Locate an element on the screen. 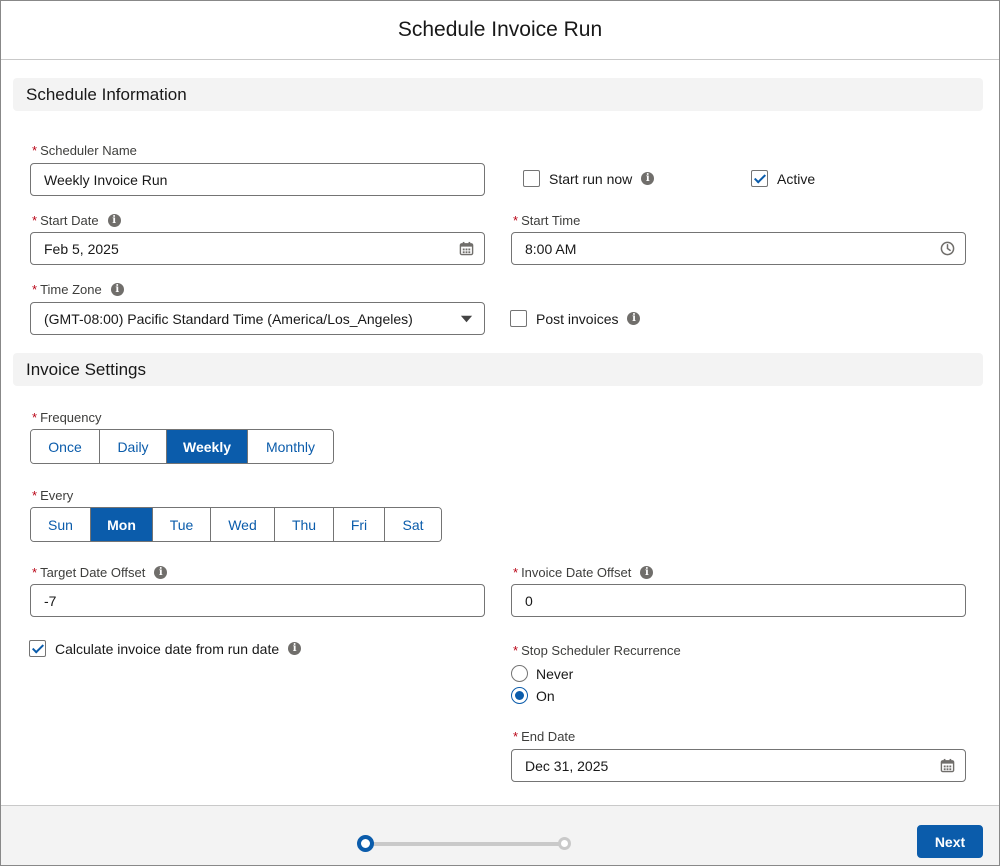 The width and height of the screenshot is (1000, 866). calc-invoice-date-checkbox: Calculate invoice date from run date i is located at coordinates (165, 648).